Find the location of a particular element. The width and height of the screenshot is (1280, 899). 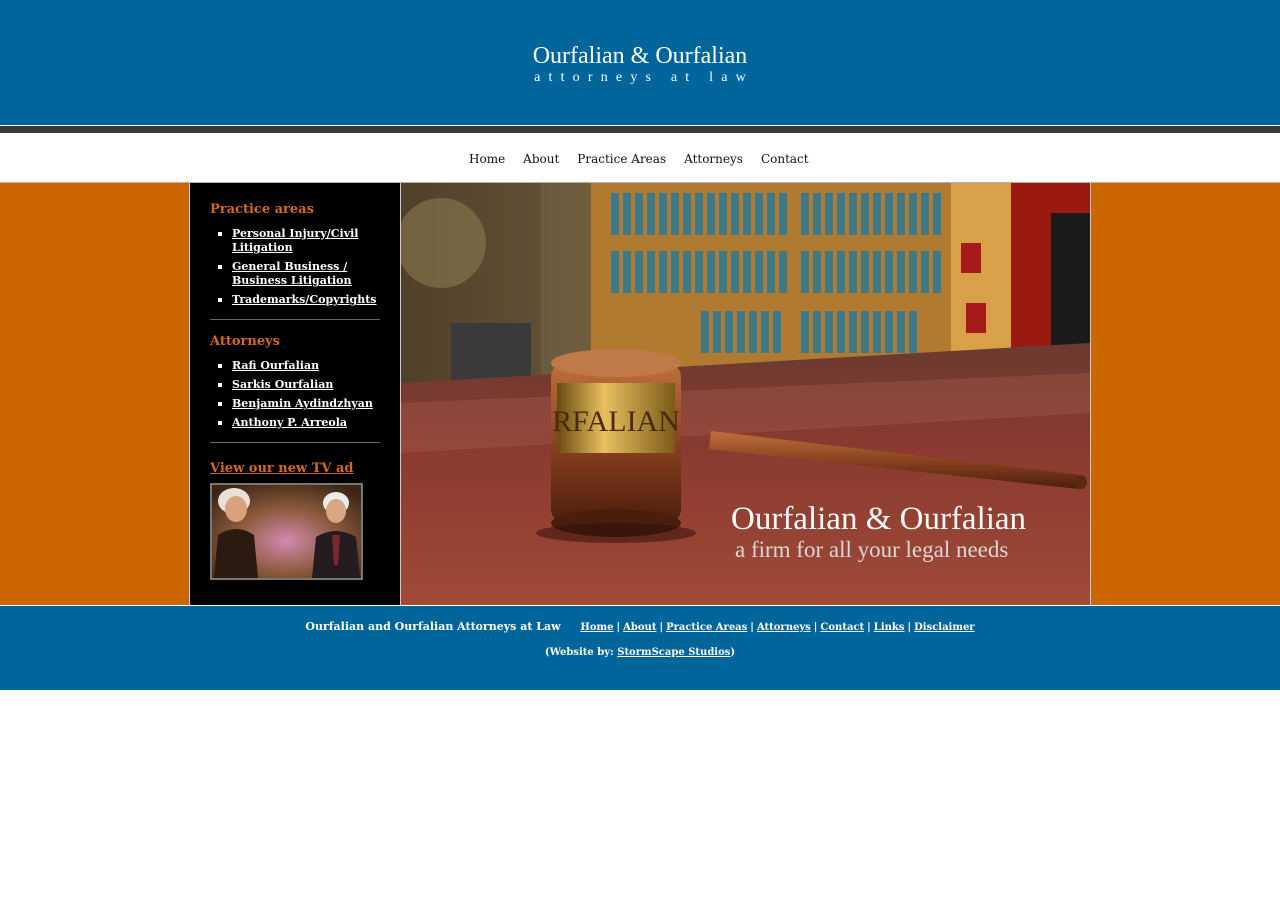

practice-link-trademarks: Trademarks/Copyrights is located at coordinates (304, 299).